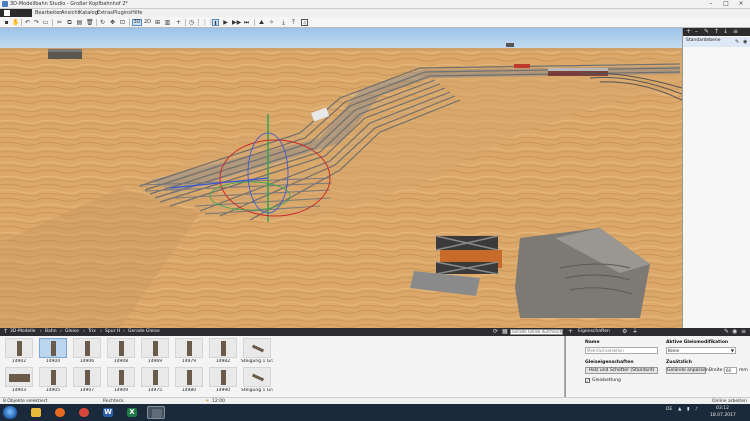 This screenshot has width=750, height=421. Describe the element at coordinates (48, 13) in the screenshot. I see `menu-item-bearbeiten: Bearbeiten` at that location.